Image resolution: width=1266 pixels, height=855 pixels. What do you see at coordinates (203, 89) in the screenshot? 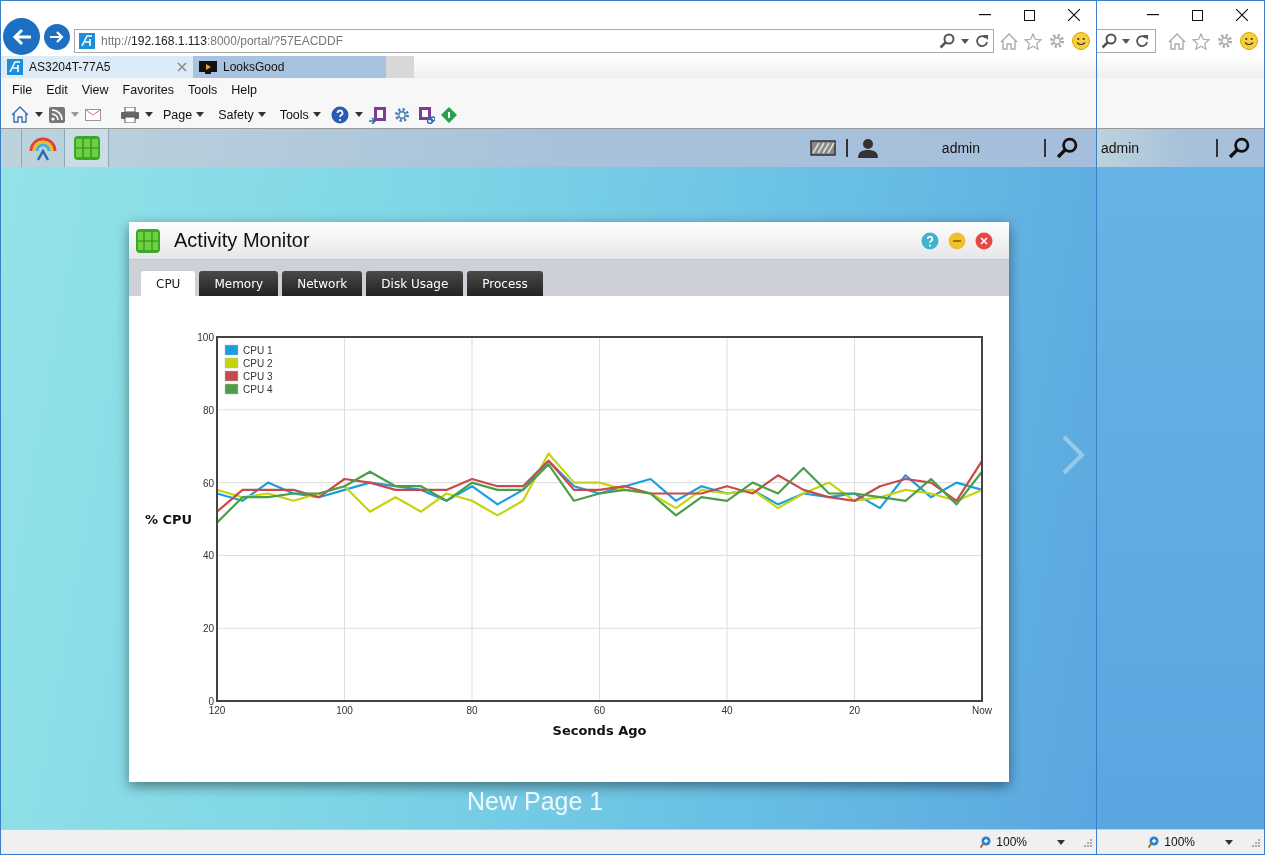
I see `menu-item: Tools` at bounding box center [203, 89].